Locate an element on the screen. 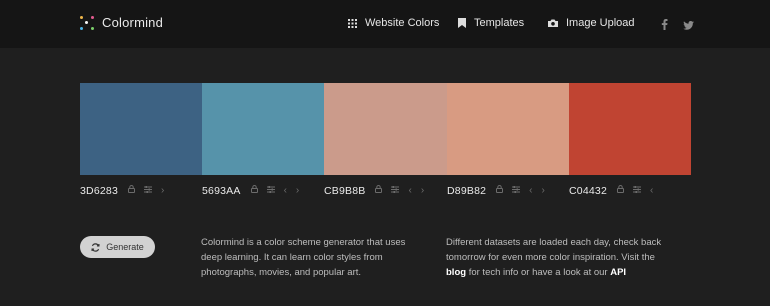  nav-website-colors: Website Colors is located at coordinates (393, 23).